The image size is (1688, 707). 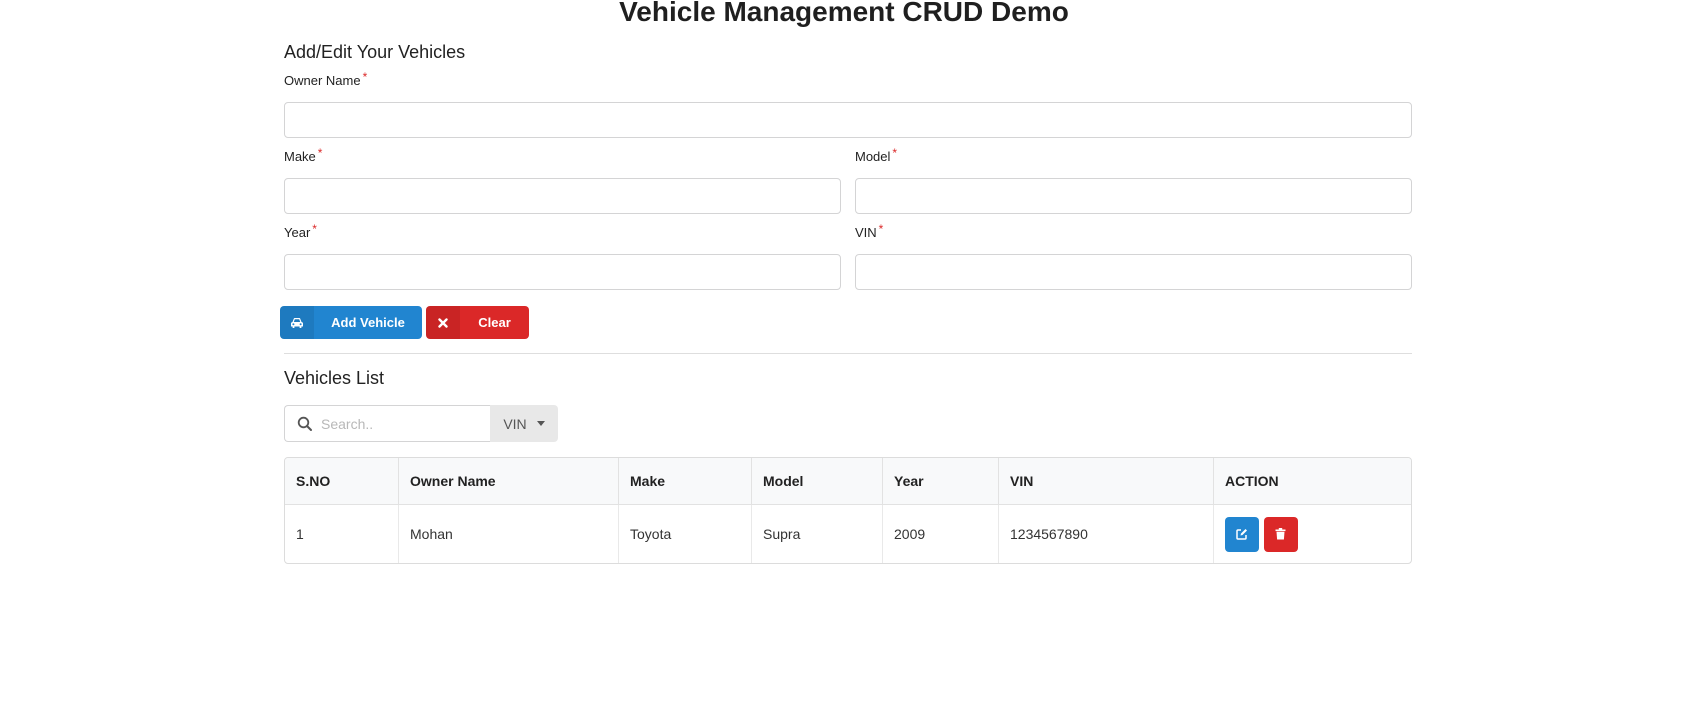 What do you see at coordinates (1313, 534) in the screenshot?
I see `cell-action` at bounding box center [1313, 534].